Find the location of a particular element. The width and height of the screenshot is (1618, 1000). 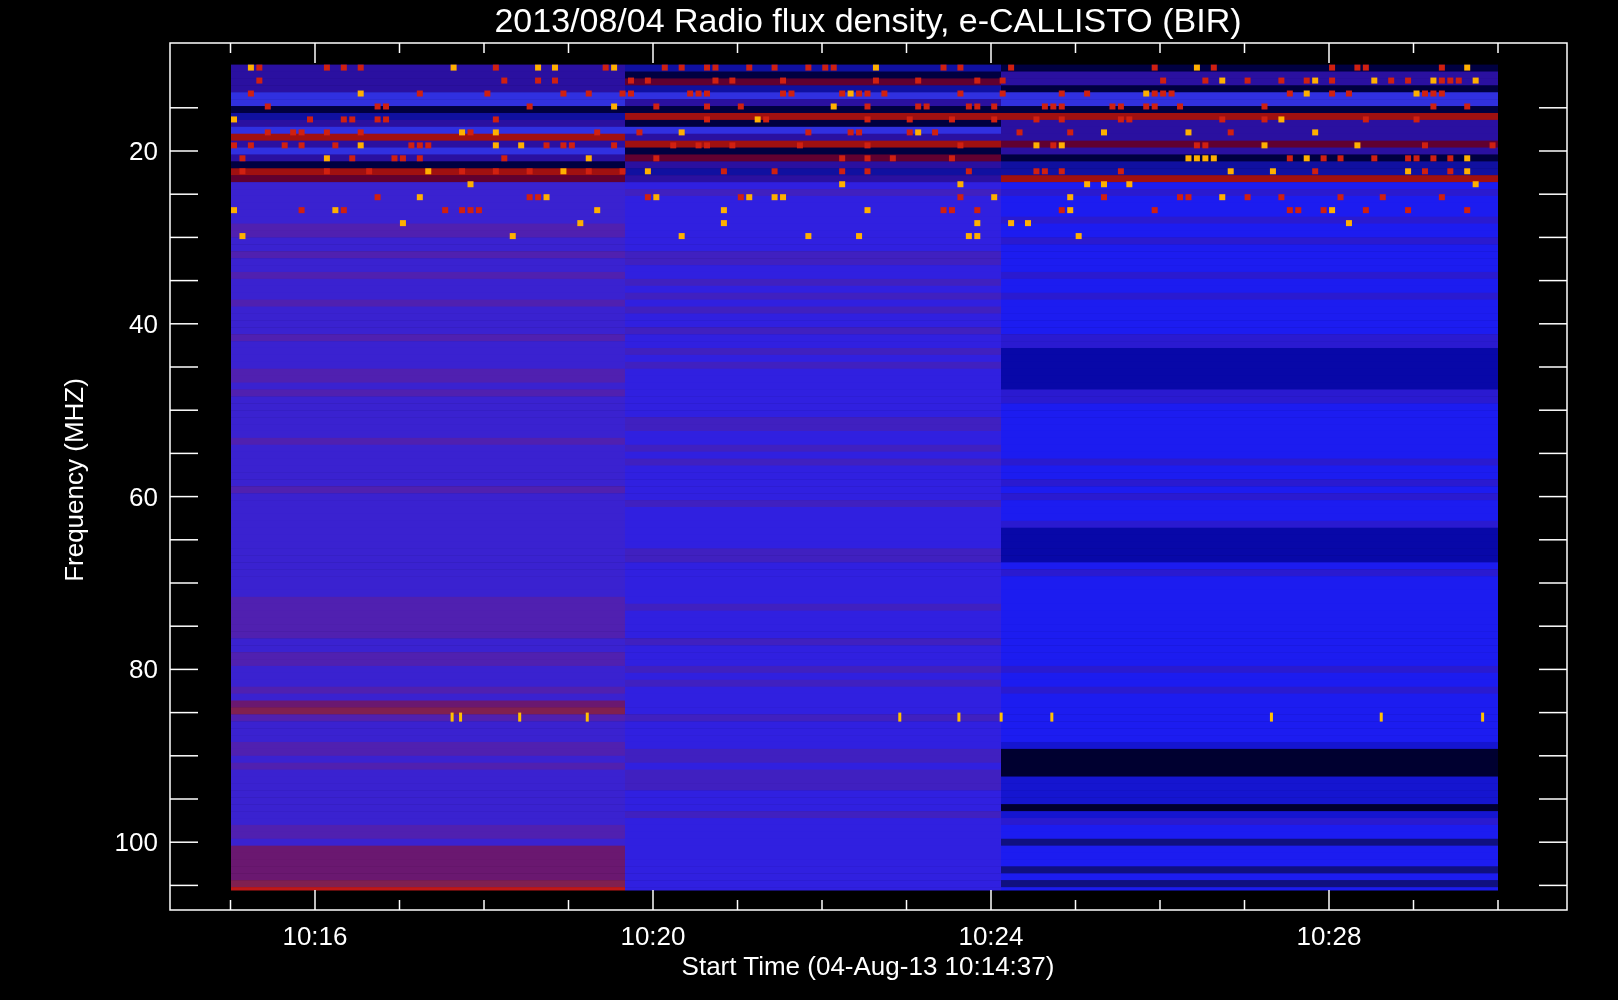

x-axis-label: Start Time (04-Aug-13 10:14:37) is located at coordinates (868, 966).